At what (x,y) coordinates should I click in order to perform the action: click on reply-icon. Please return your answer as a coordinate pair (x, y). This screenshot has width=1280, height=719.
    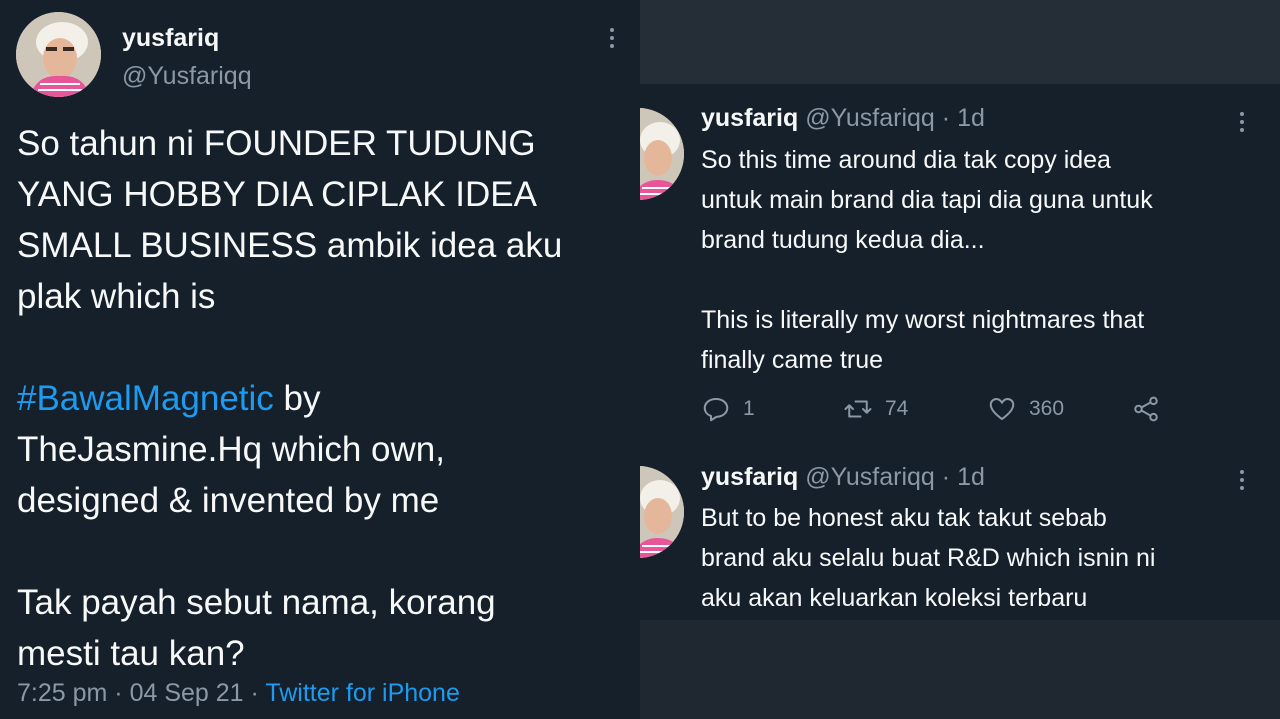
    Looking at the image, I should click on (716, 410).